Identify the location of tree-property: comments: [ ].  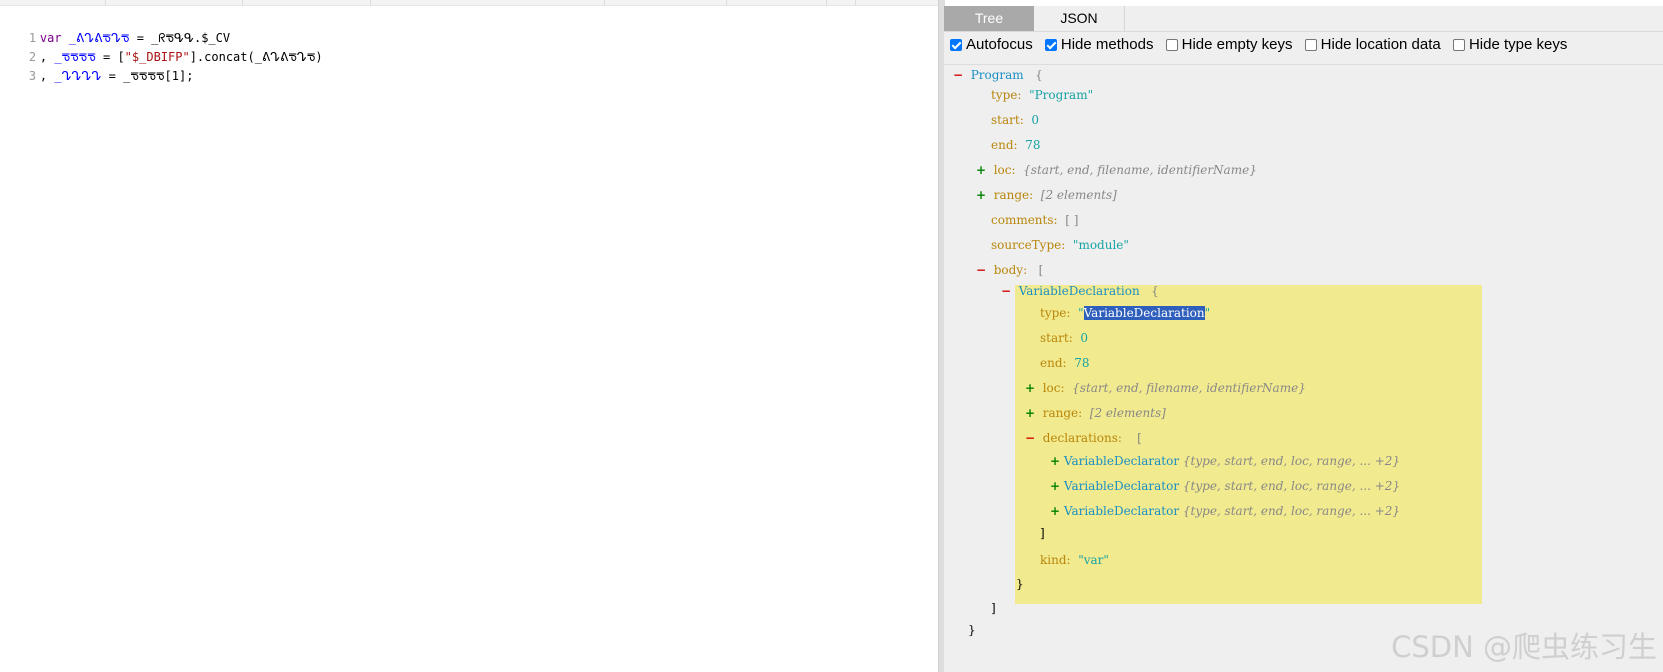
(1034, 220).